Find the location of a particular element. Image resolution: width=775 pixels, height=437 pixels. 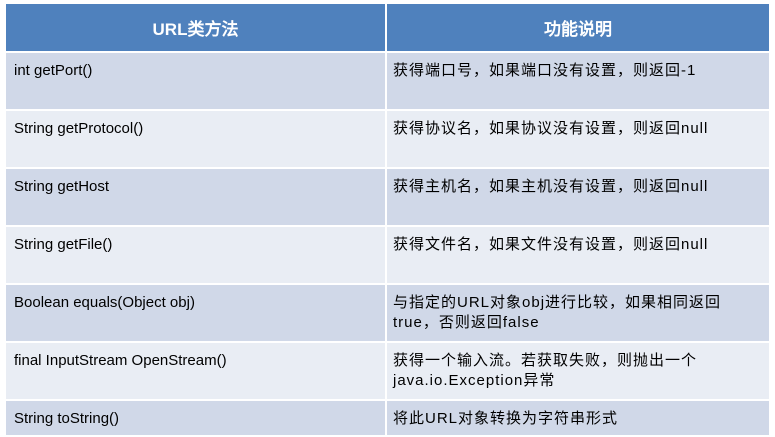

description-cell: 获得一个输入流。若获取失败，则抛出一个java.io.Exception异常 is located at coordinates (577, 371).